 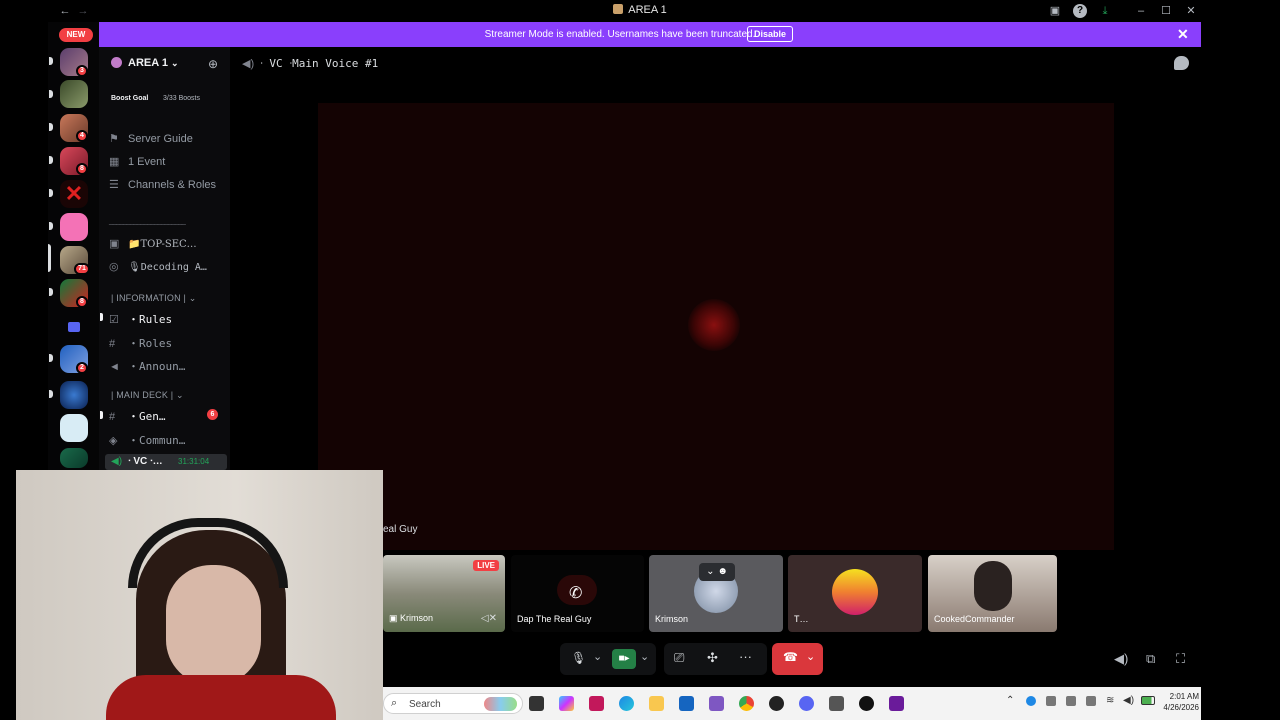 I want to click on camera-app-icon, so click(x=836, y=703).